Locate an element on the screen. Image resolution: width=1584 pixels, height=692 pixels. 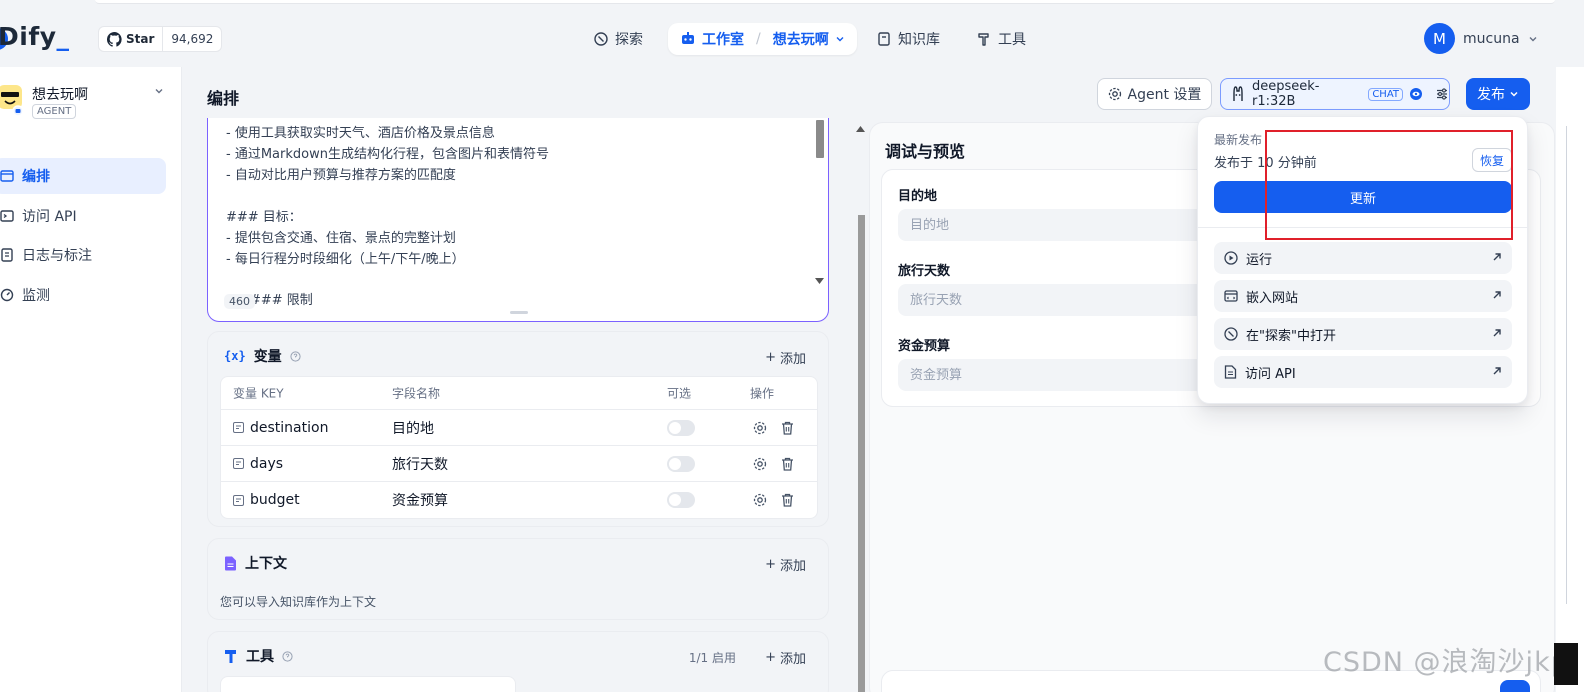
restore-button: 恢复 is located at coordinates (1492, 160).